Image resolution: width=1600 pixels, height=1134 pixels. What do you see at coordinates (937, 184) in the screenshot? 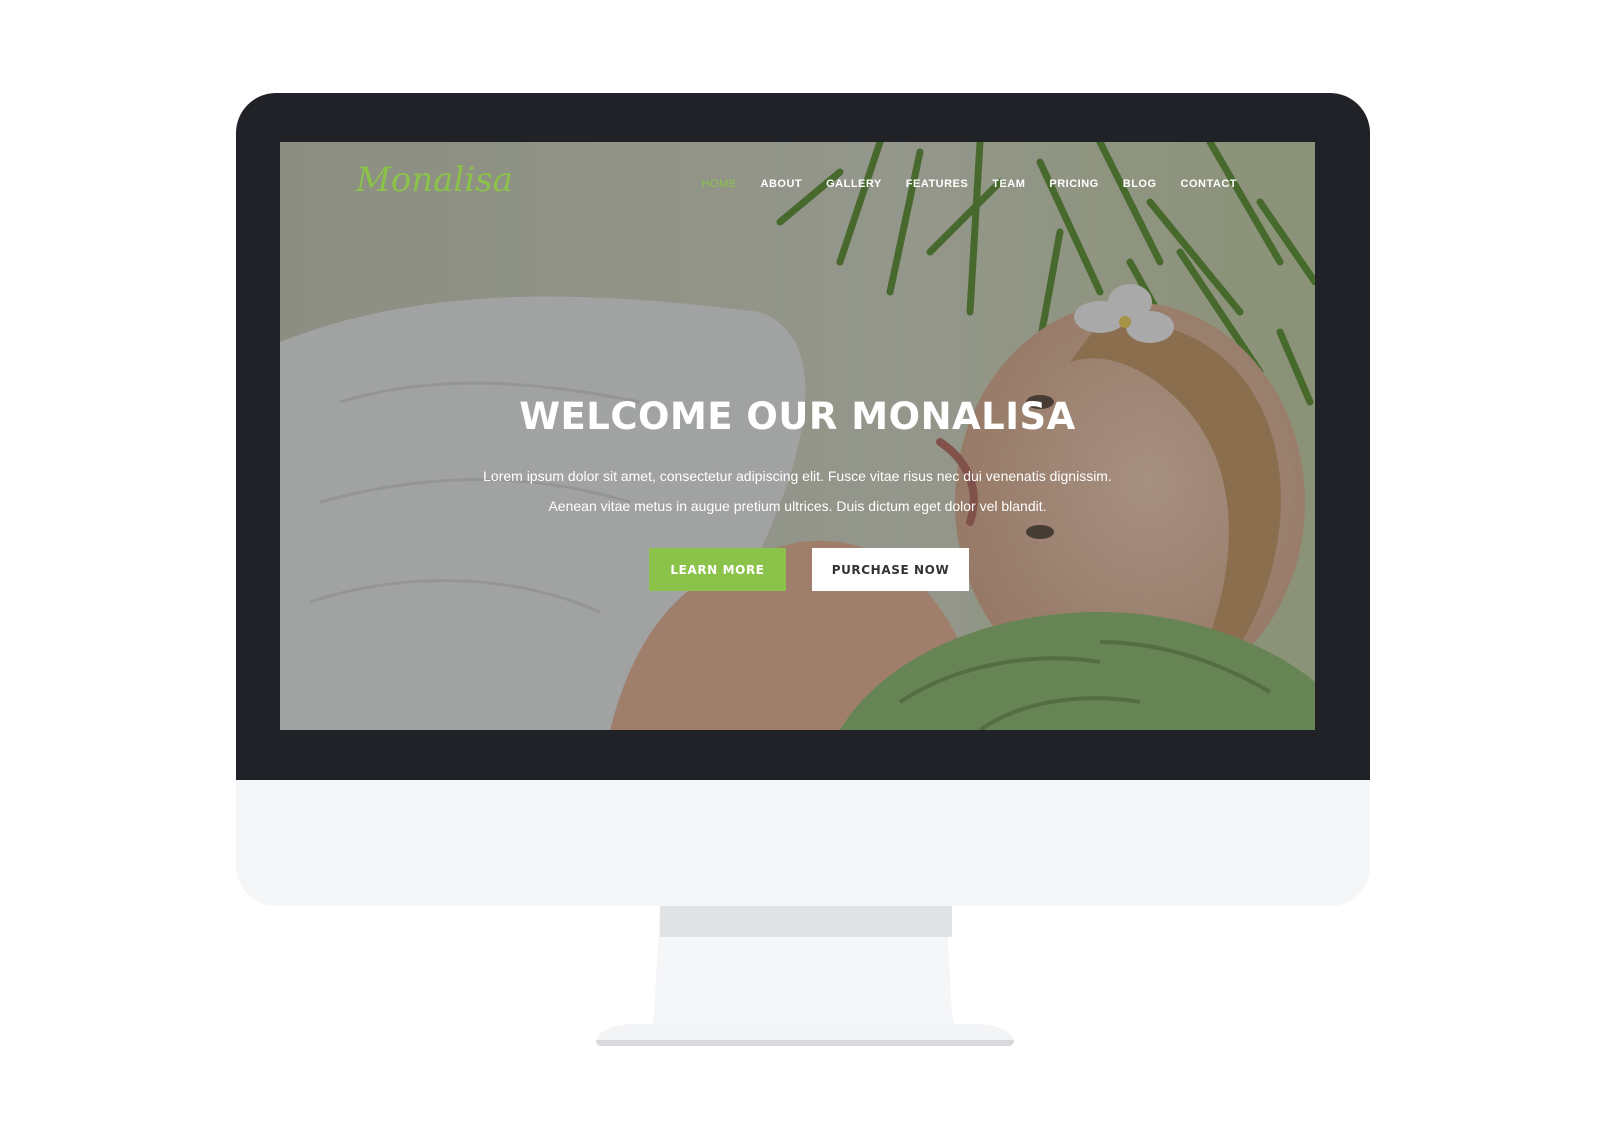
I see `nav-item-features: FEATURES` at bounding box center [937, 184].